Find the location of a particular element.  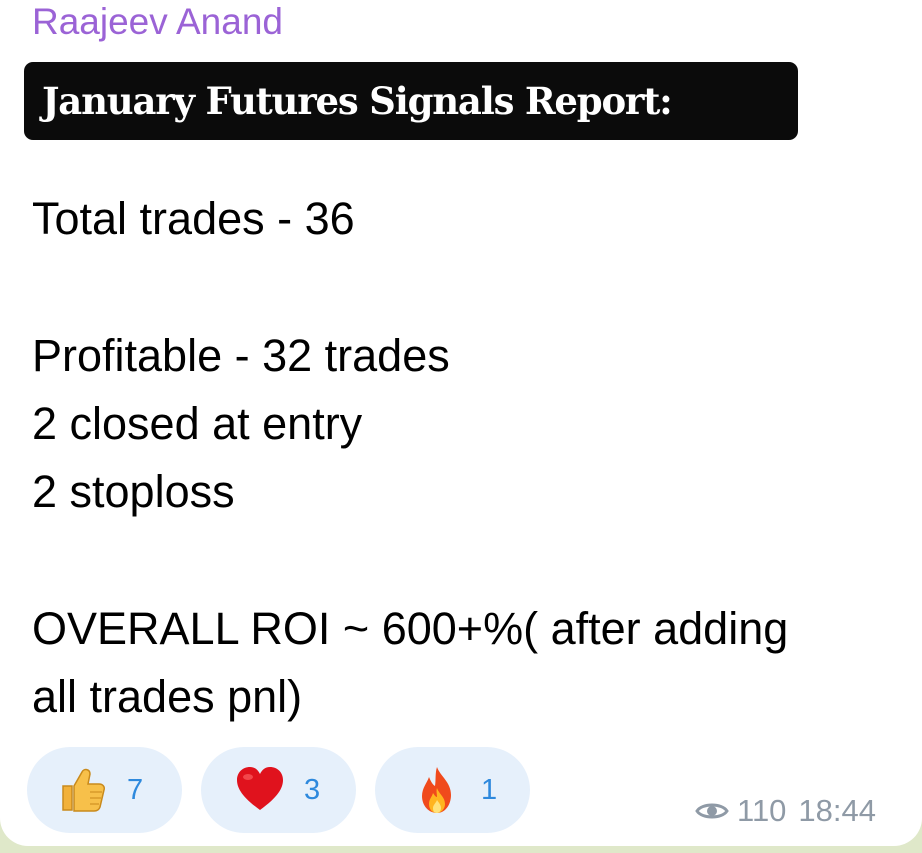

headline-banner: January Futures Signals Report: is located at coordinates (411, 101).